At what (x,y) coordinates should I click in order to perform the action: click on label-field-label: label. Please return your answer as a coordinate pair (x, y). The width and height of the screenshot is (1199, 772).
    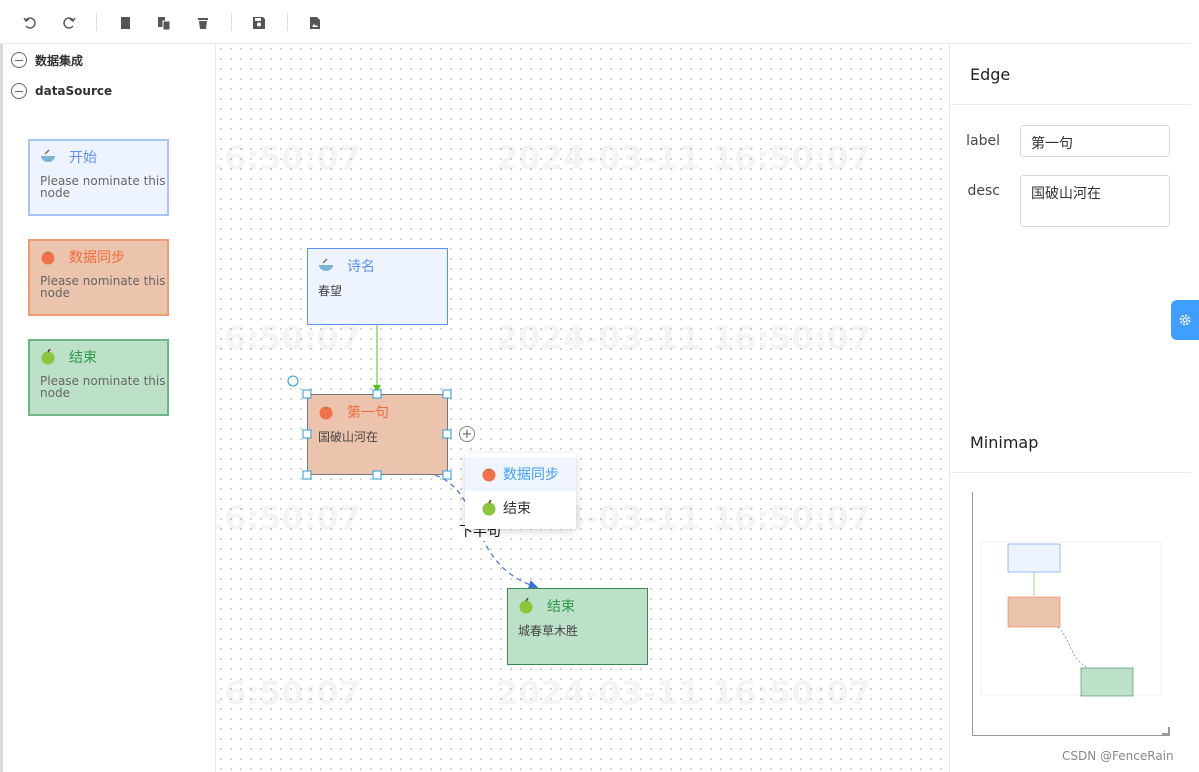
    Looking at the image, I should click on (983, 141).